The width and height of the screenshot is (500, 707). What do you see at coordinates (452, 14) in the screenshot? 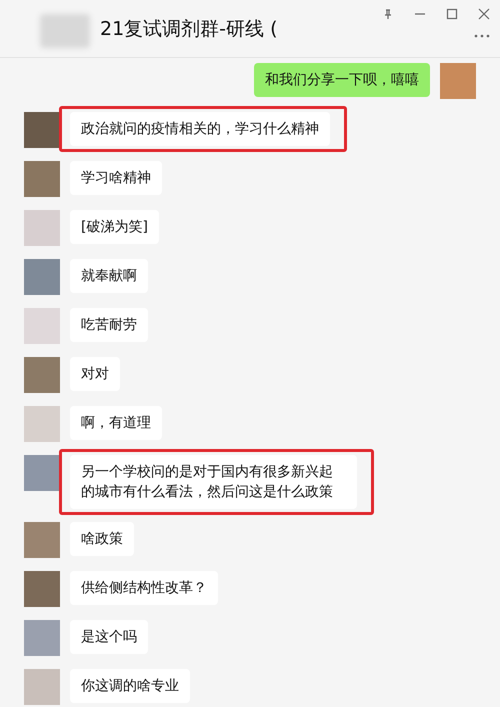
I see `maximize-icon` at bounding box center [452, 14].